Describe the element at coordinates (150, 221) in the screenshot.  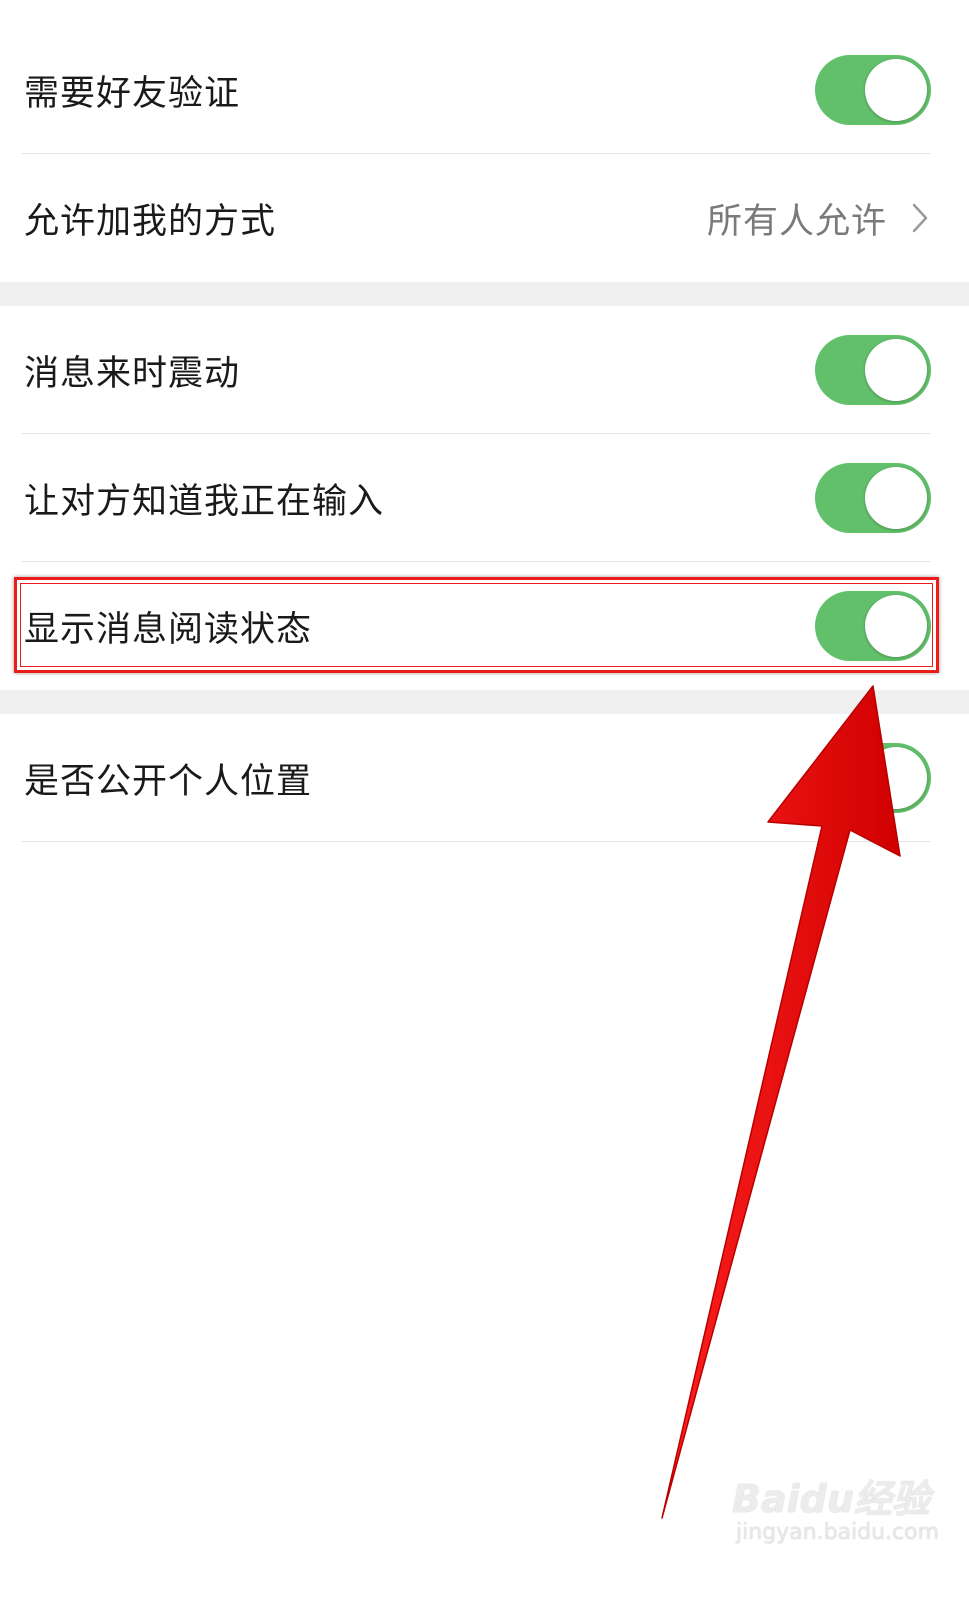
I see `add-method-label: 允许加我的方式` at that location.